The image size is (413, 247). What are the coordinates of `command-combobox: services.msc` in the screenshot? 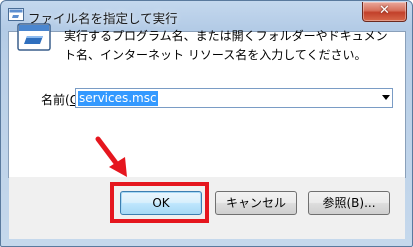 It's located at (234, 98).